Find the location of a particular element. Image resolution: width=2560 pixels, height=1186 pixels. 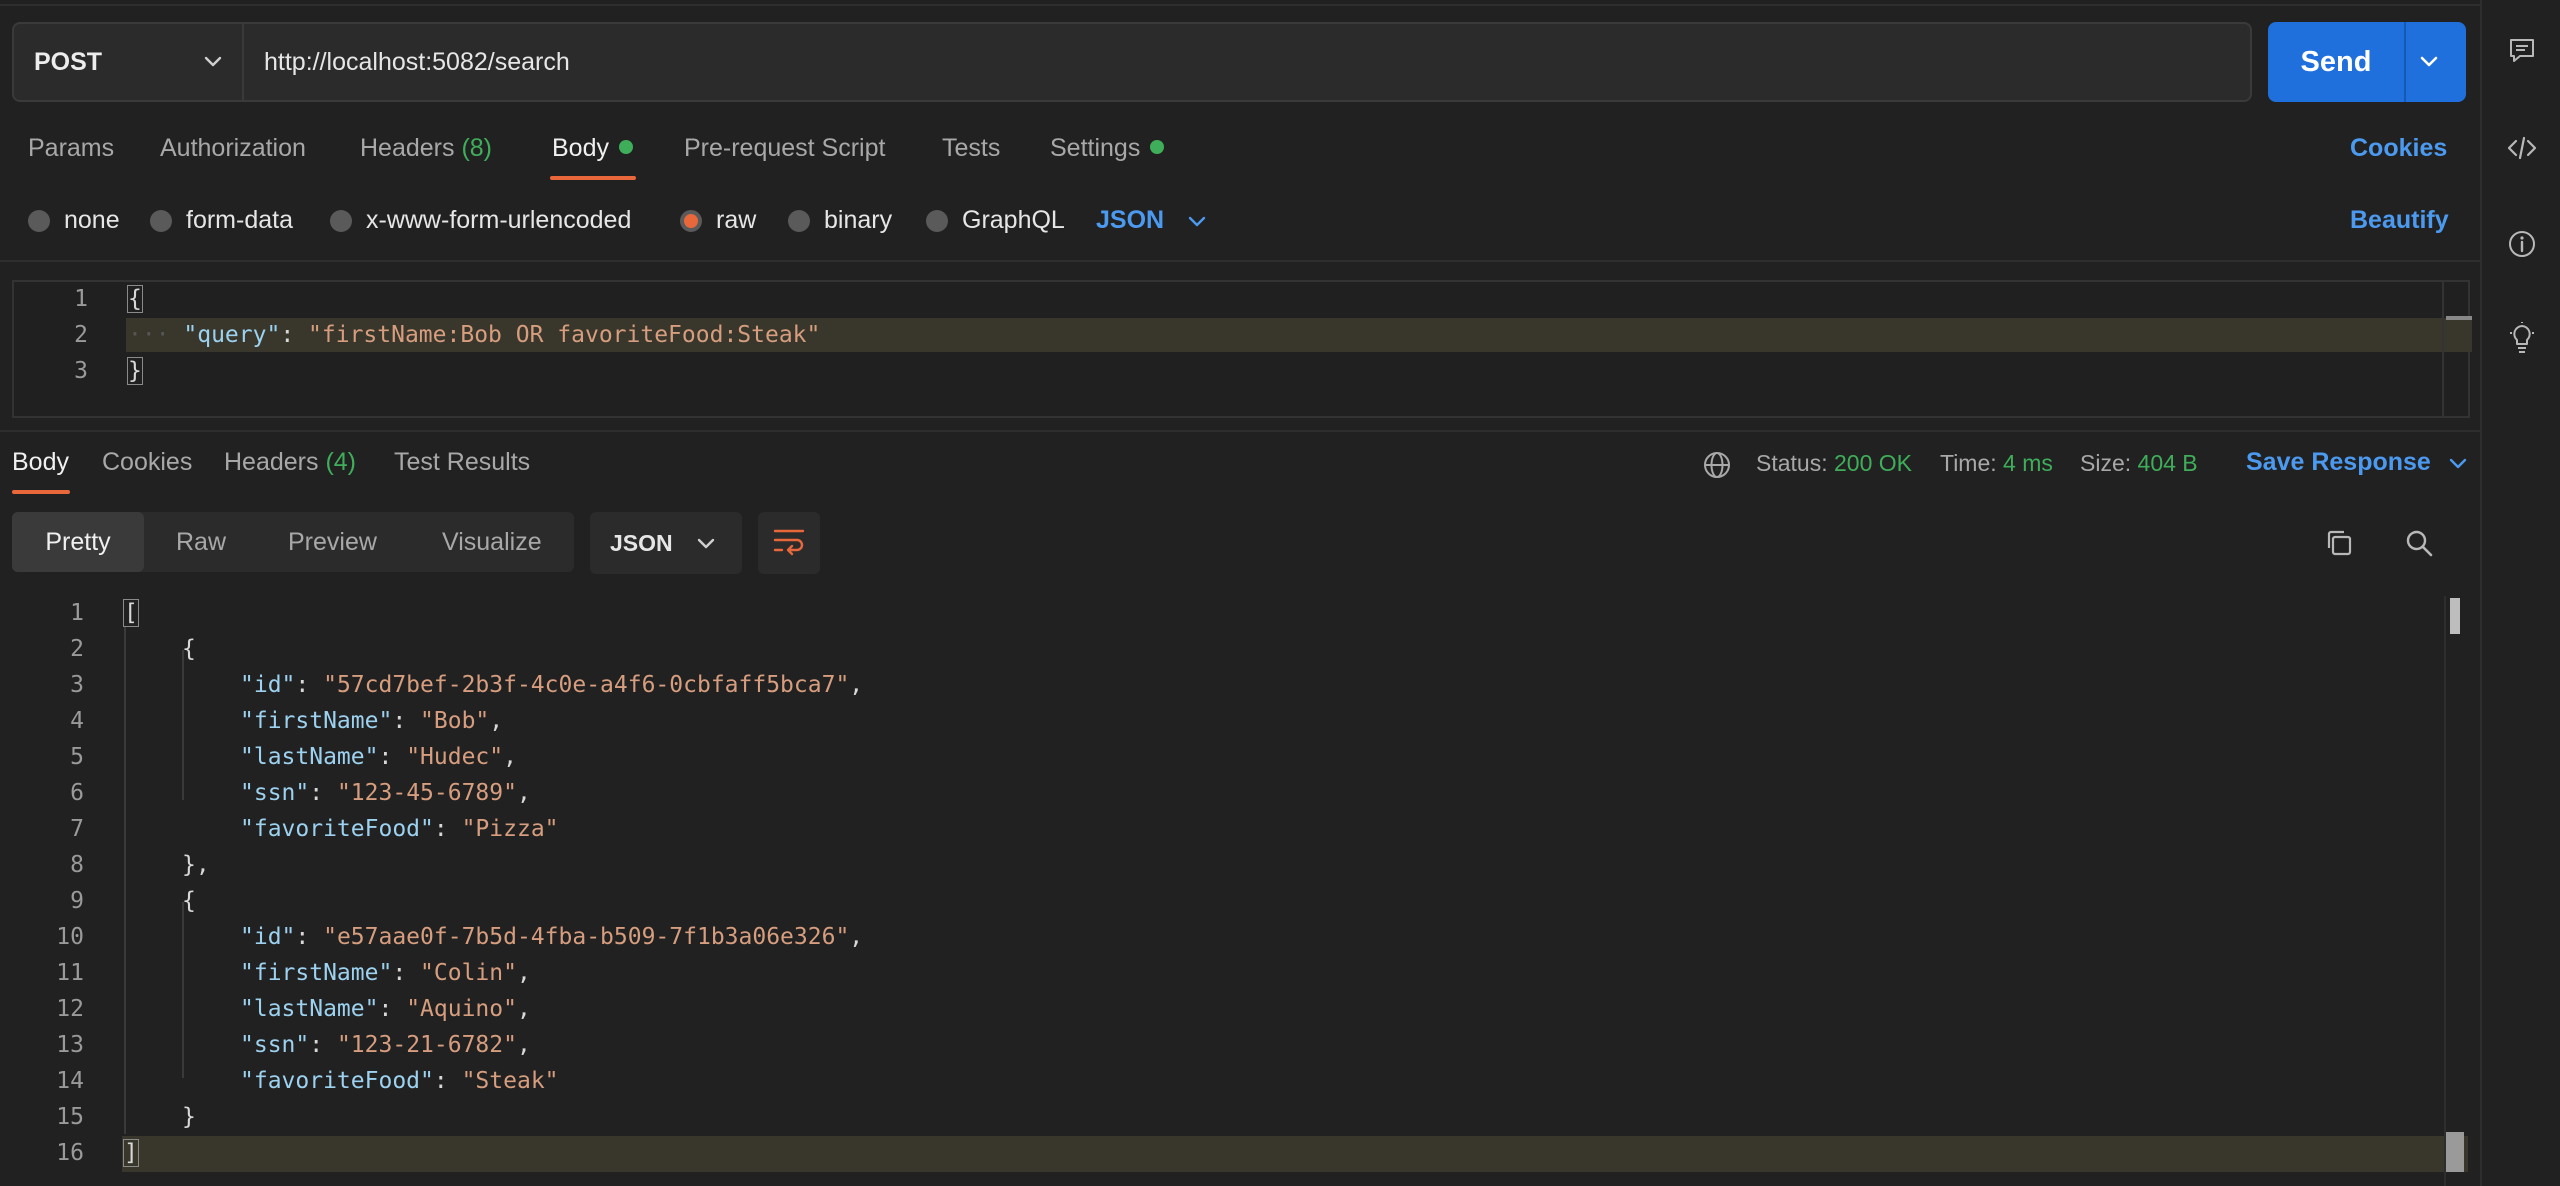

close-brace: } is located at coordinates (189, 1117).